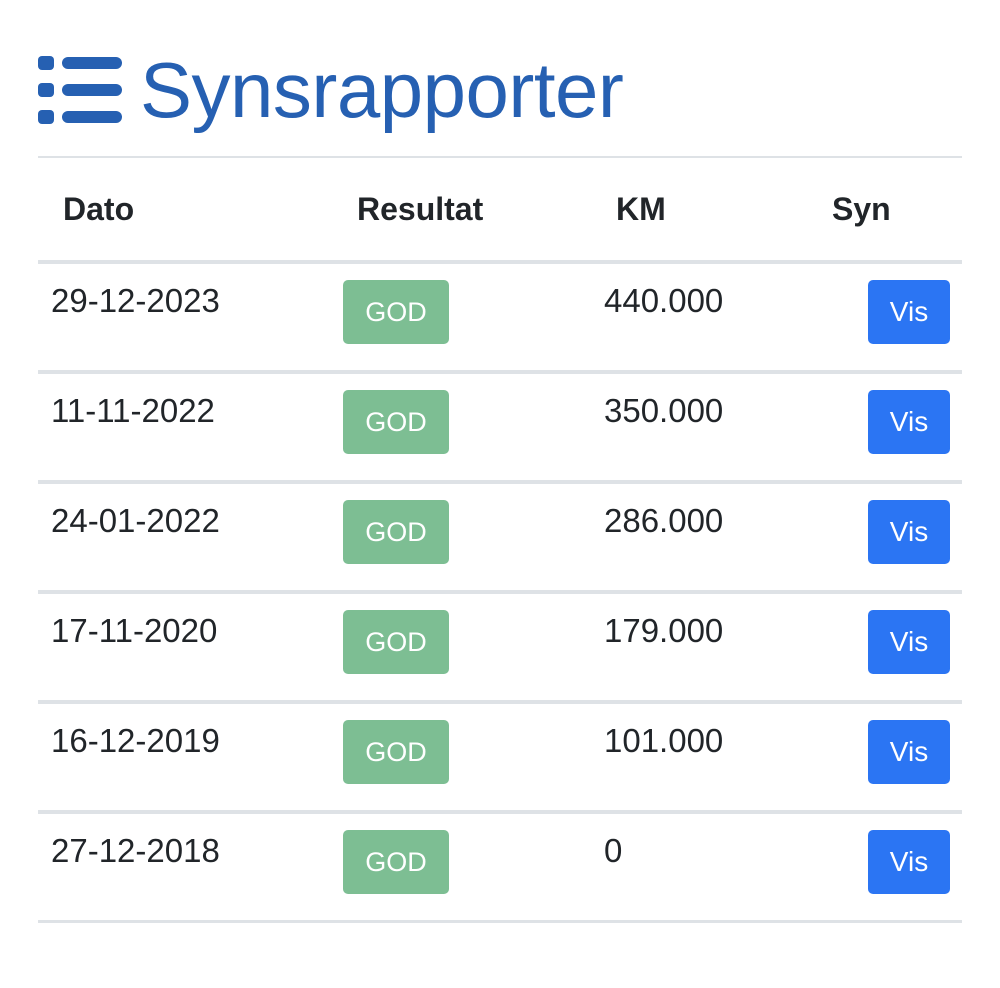 This screenshot has height=988, width=1000. I want to click on table-row: 17-11-2020 GOD 179.000 Vis, so click(500, 649).